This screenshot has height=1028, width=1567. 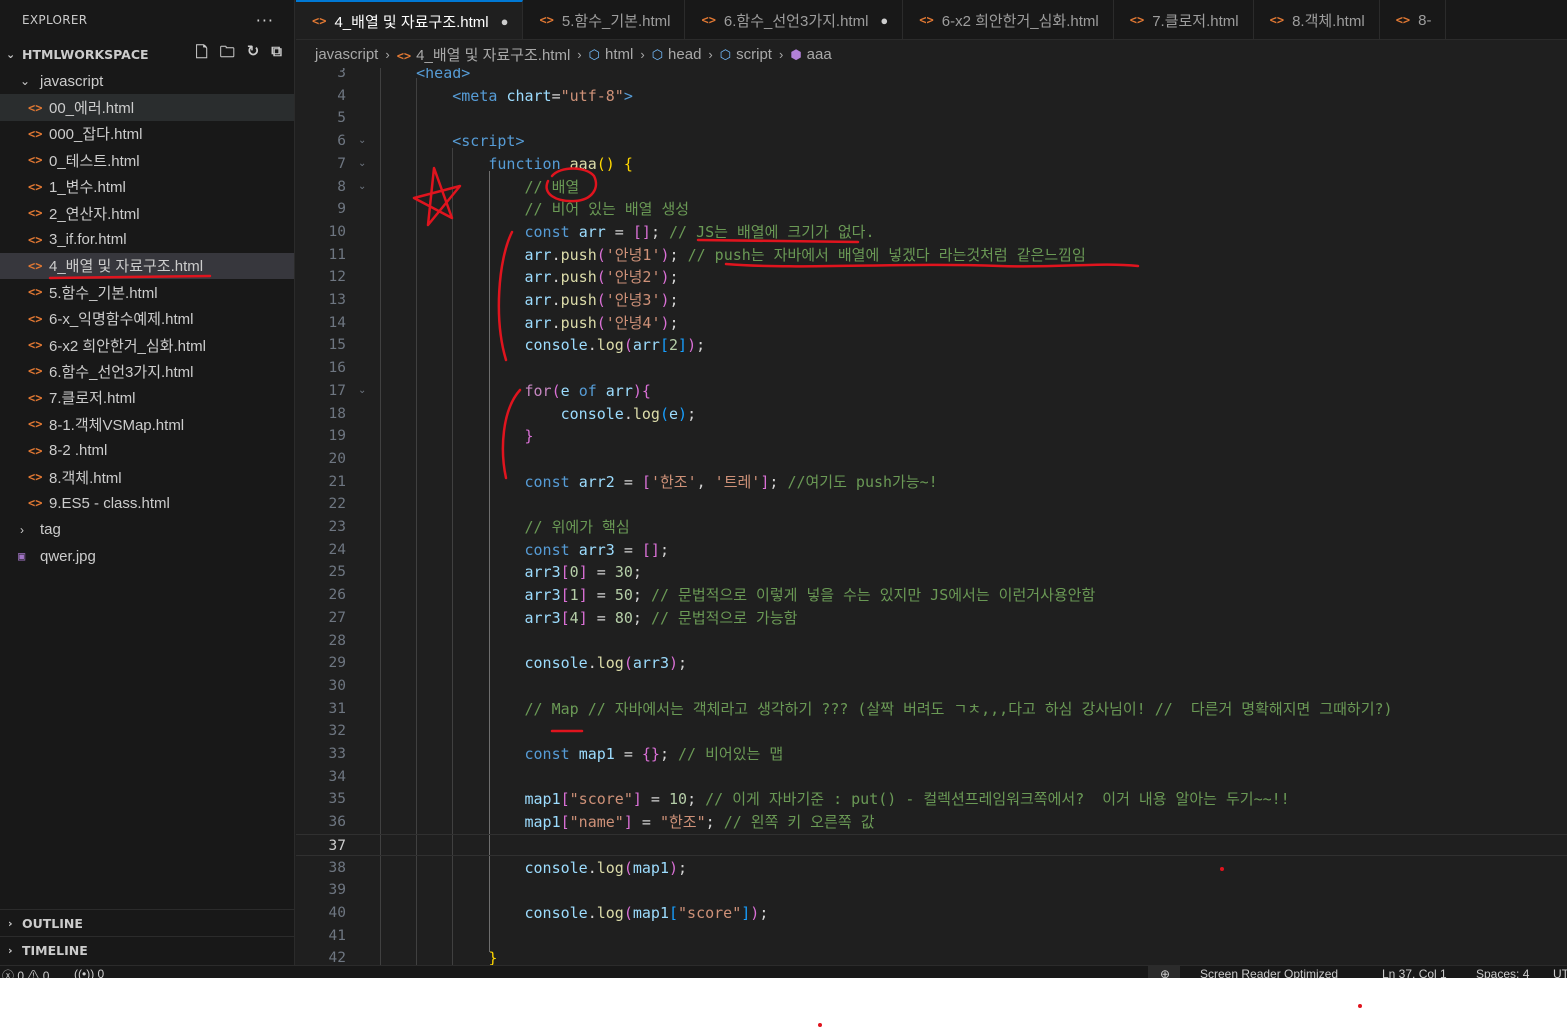 I want to click on code-line: 28, so click(x=931, y=641).